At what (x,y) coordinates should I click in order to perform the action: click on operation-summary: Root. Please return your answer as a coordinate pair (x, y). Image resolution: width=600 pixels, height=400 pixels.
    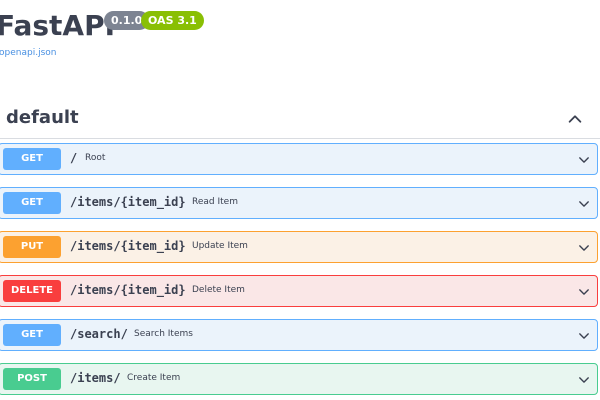
    Looking at the image, I should click on (95, 158).